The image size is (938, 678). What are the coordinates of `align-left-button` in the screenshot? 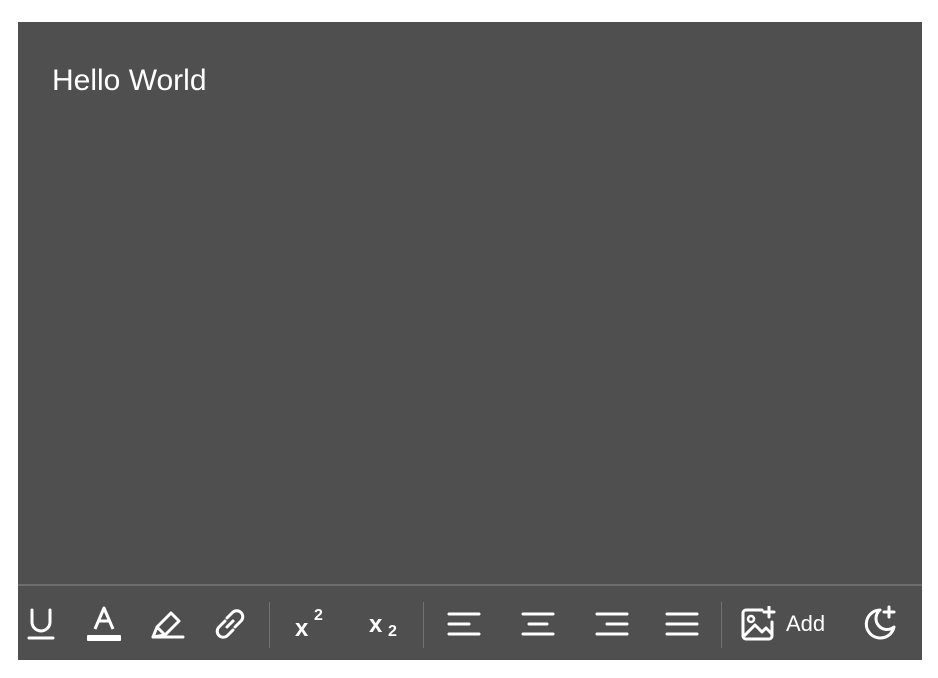 It's located at (464, 624).